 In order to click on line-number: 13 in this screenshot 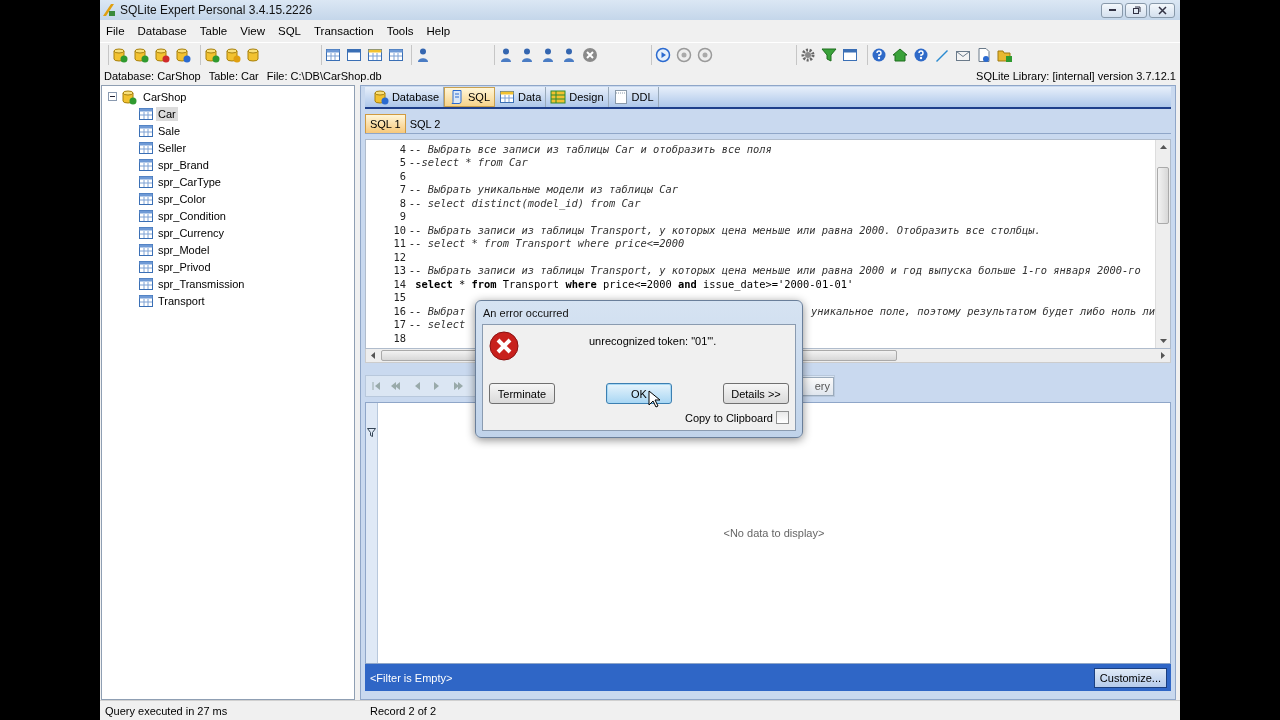, I will do `click(399, 270)`.